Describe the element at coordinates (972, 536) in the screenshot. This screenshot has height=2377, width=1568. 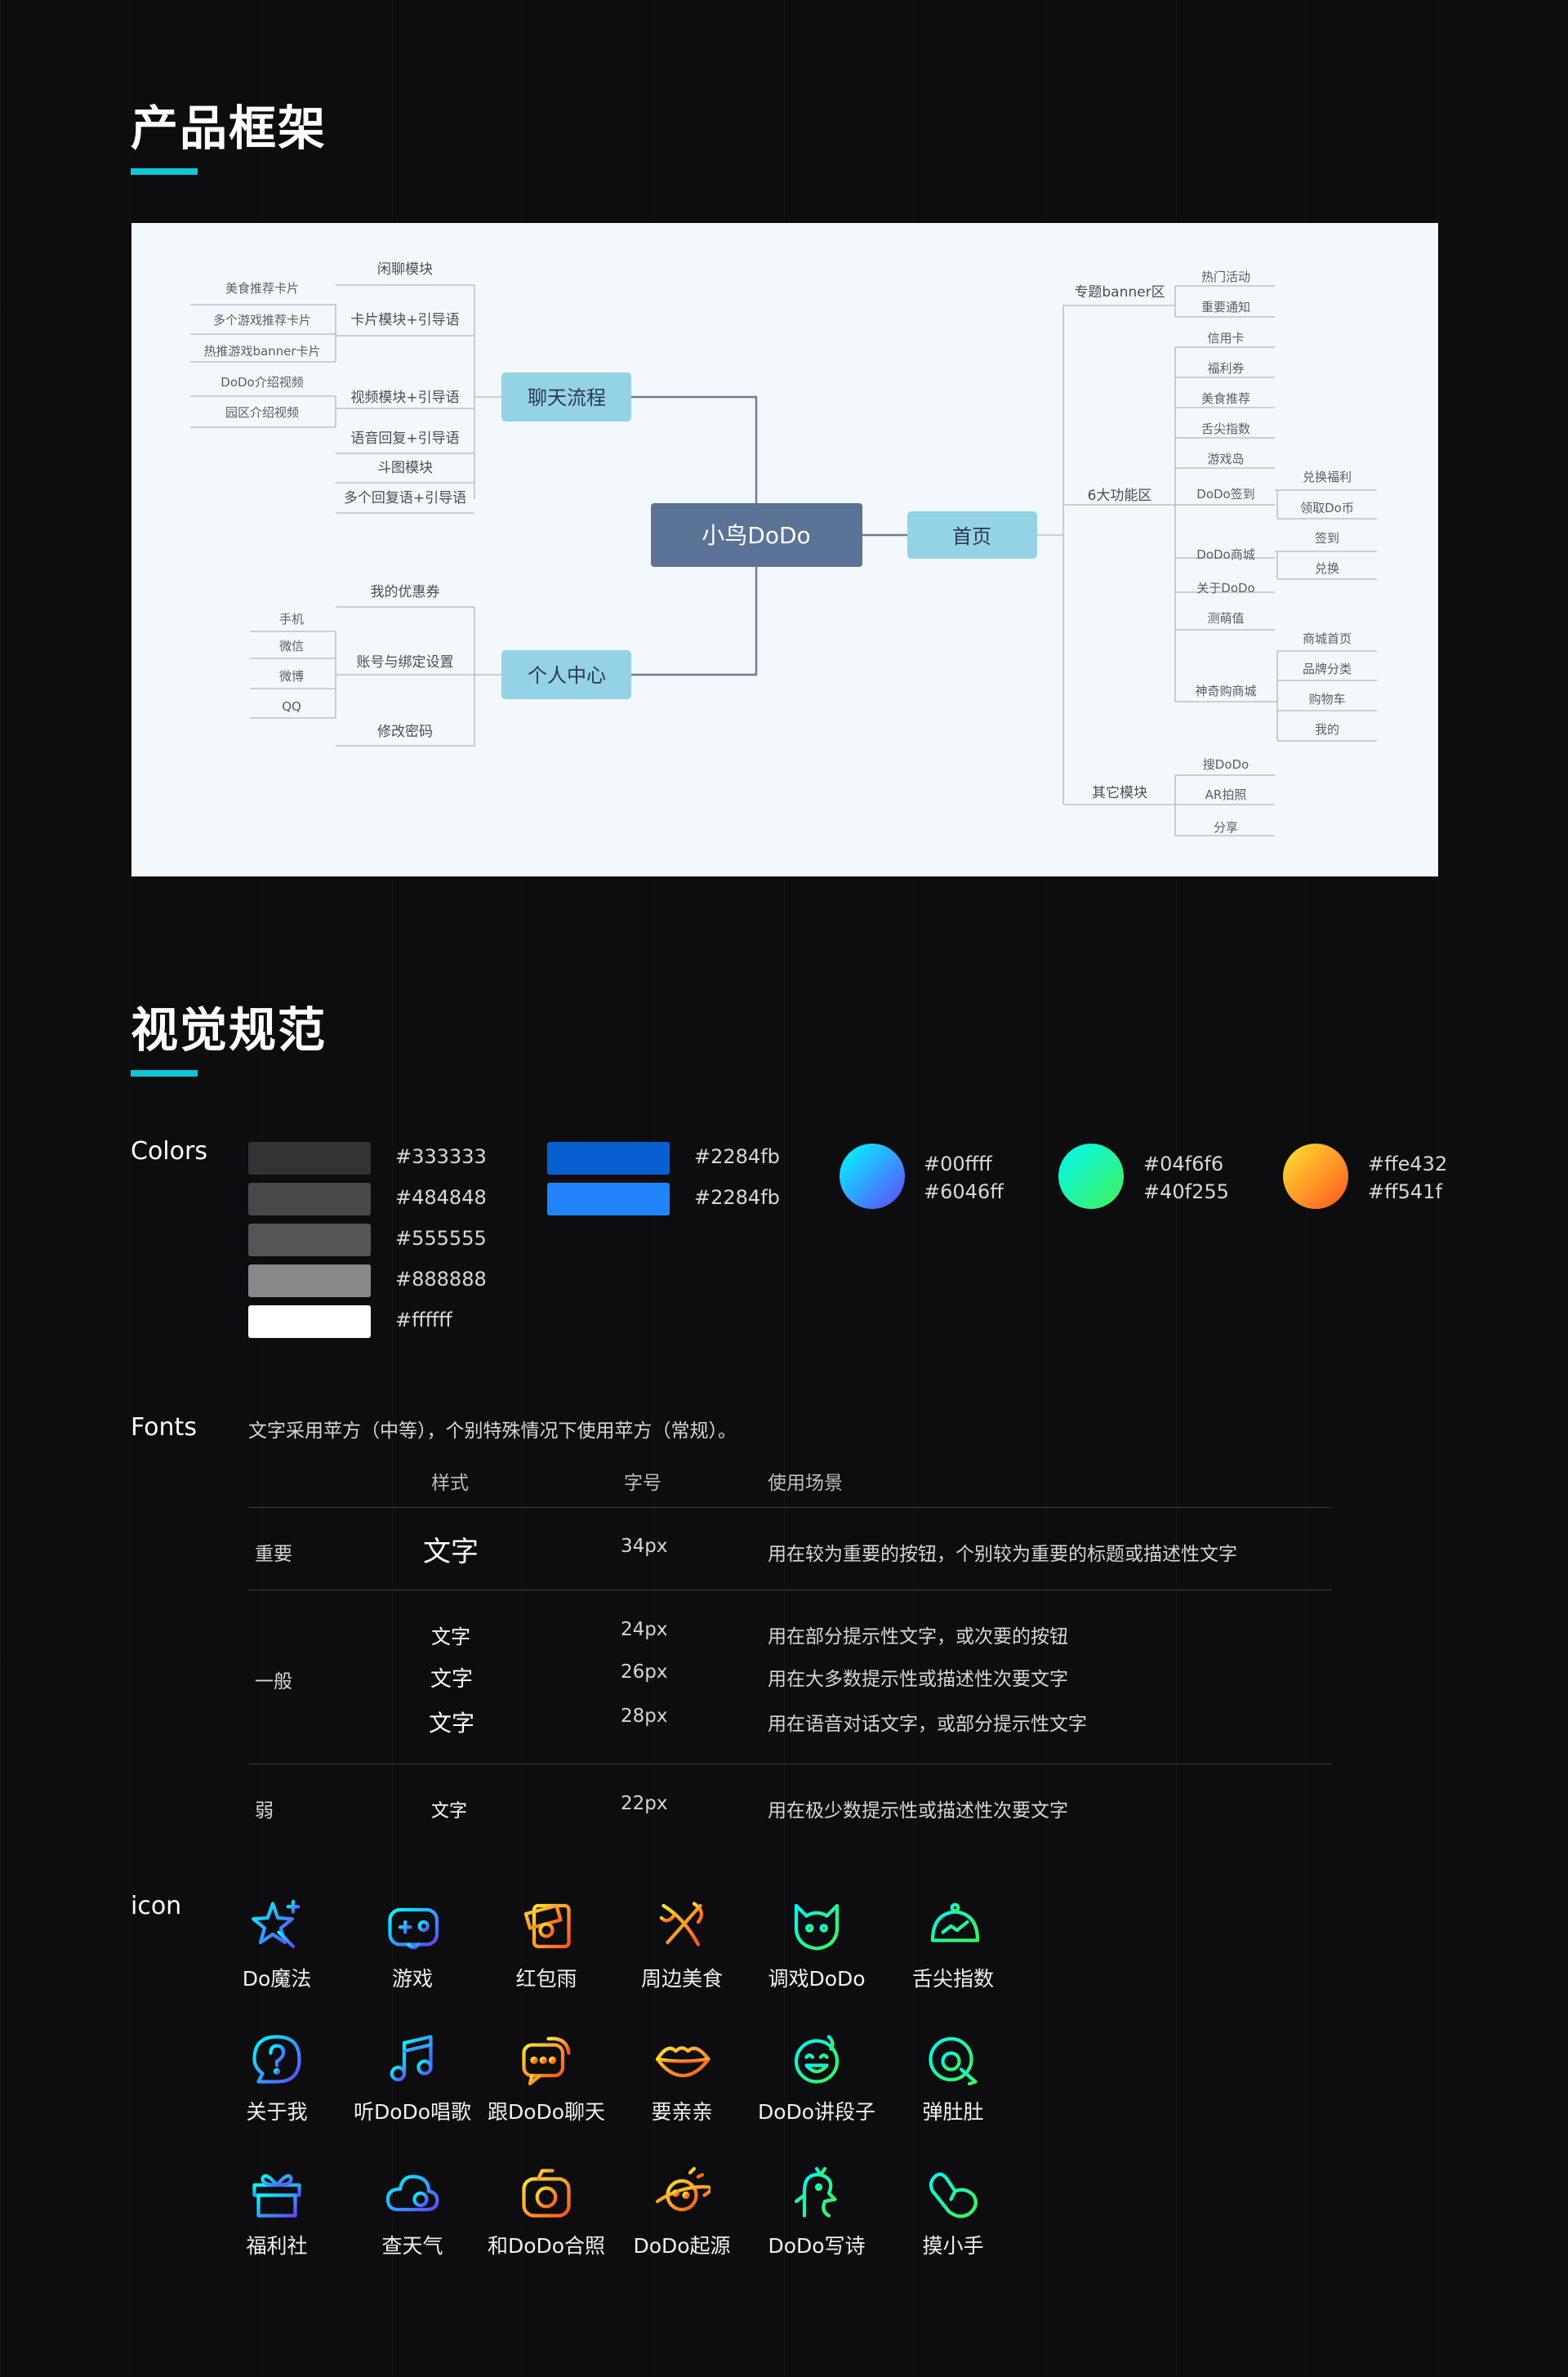
I see `home-label: 首页` at that location.